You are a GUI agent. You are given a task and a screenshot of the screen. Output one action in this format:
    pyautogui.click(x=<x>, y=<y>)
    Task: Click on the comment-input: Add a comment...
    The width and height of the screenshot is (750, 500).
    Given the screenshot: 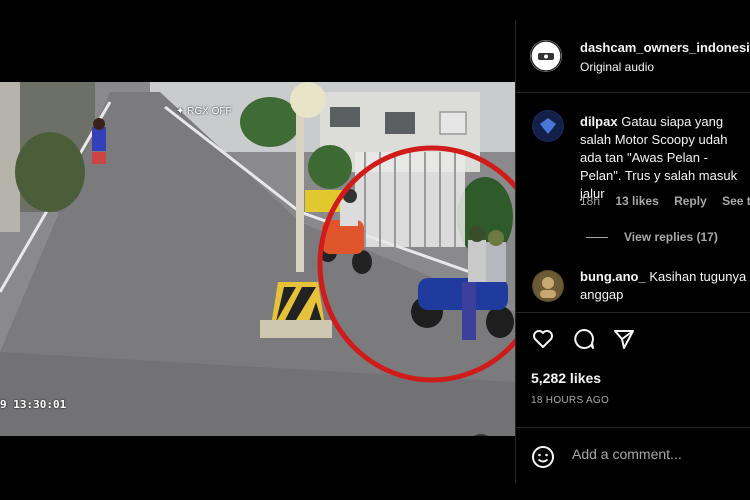 What is the action you would take?
    pyautogui.click(x=627, y=454)
    